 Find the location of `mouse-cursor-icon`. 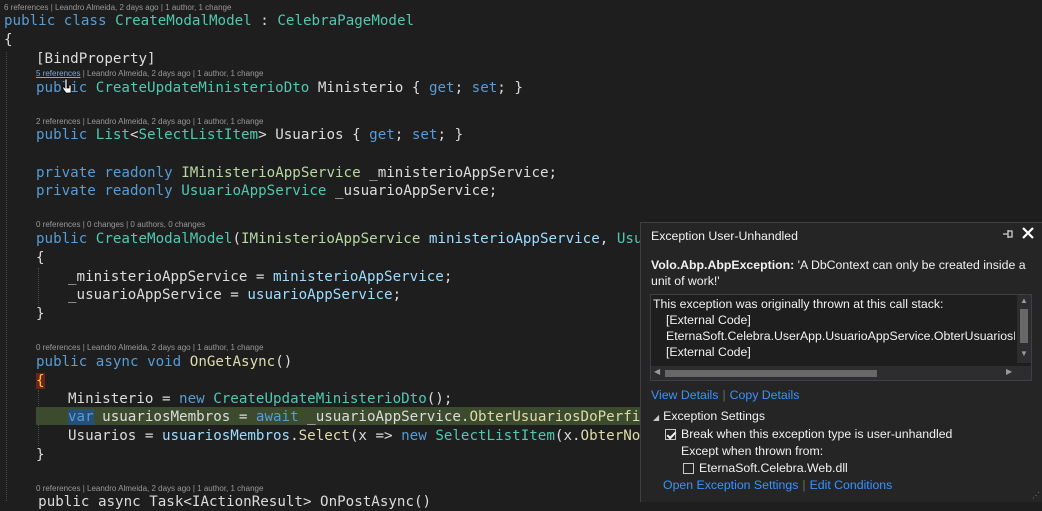

mouse-cursor-icon is located at coordinates (67, 86).